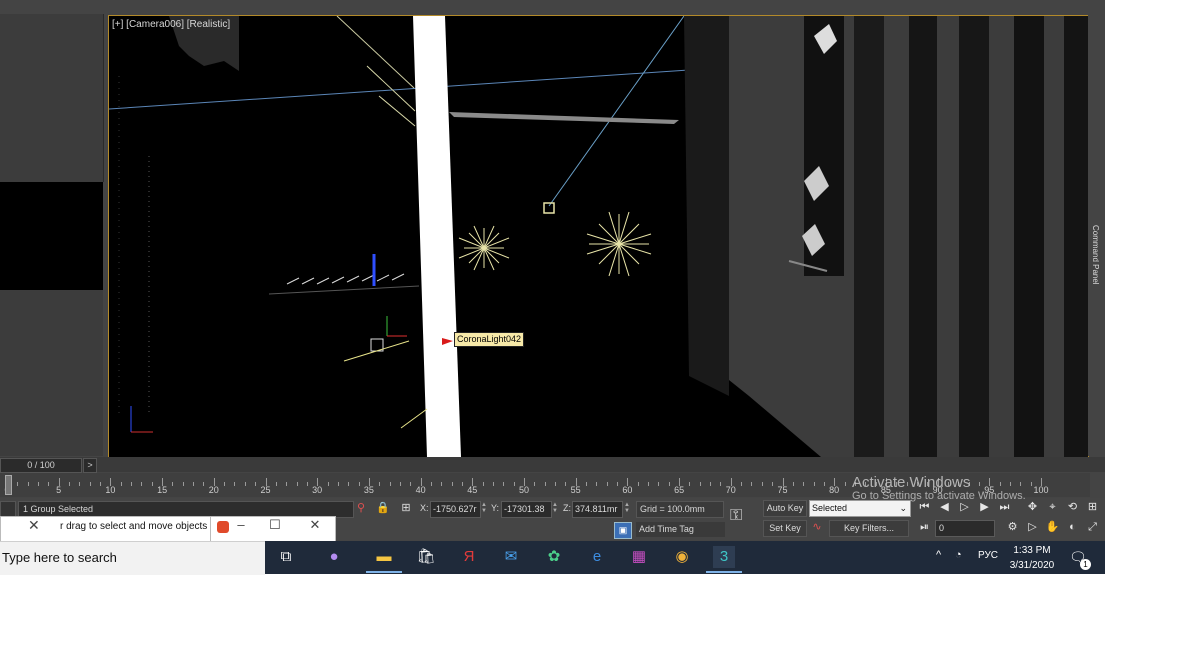  What do you see at coordinates (817, 527) in the screenshot?
I see `default-tangent-icon: ∿` at bounding box center [817, 527].